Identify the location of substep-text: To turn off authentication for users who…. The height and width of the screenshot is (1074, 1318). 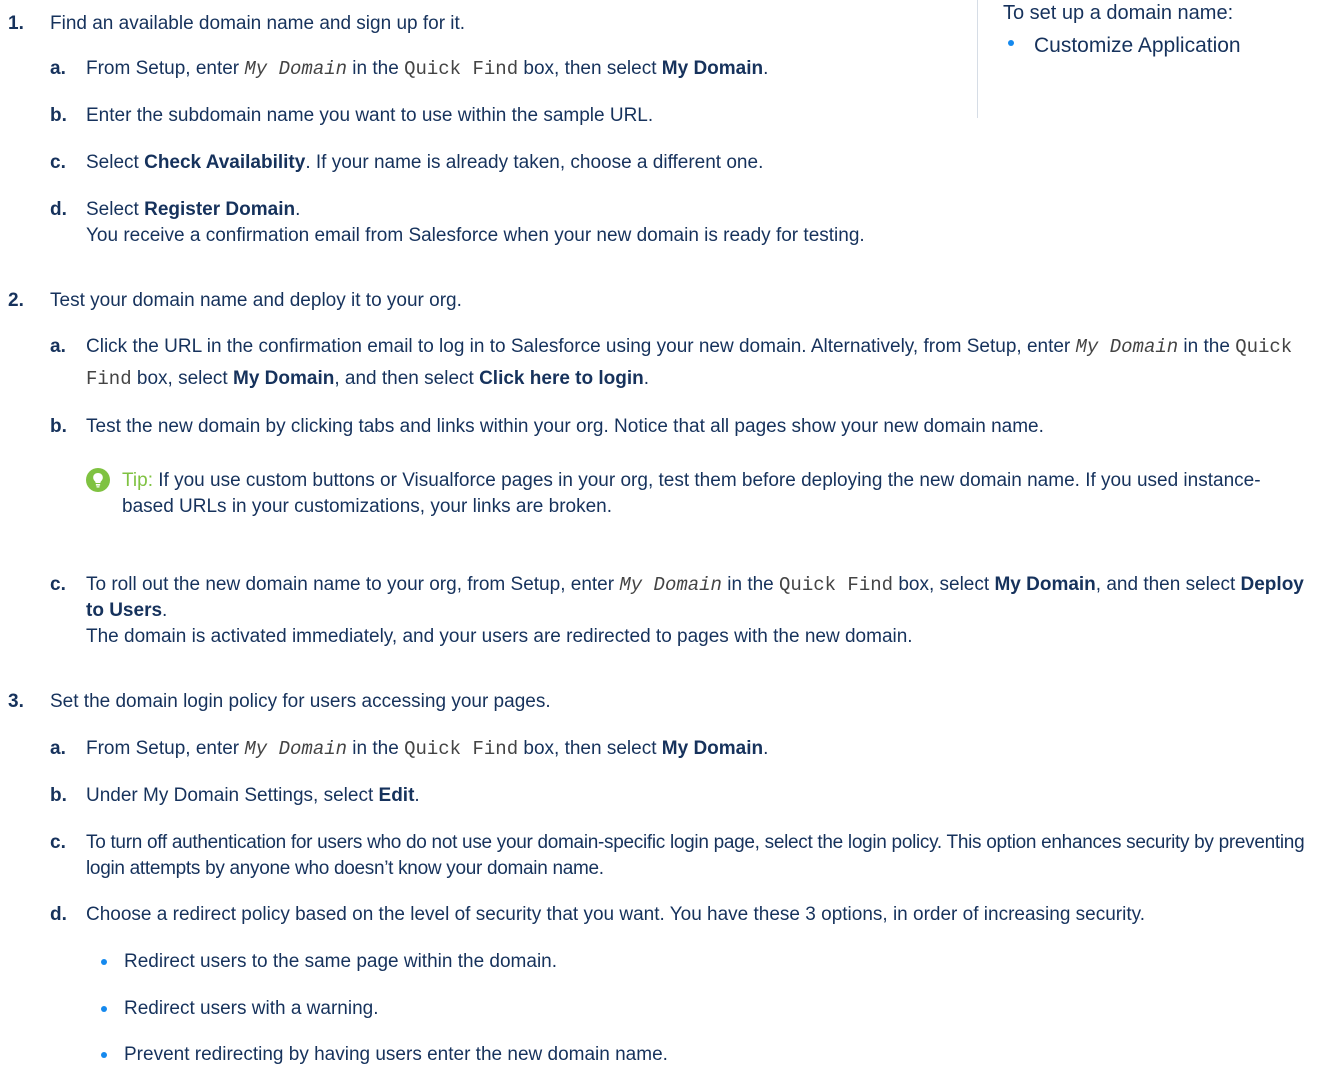
(695, 855).